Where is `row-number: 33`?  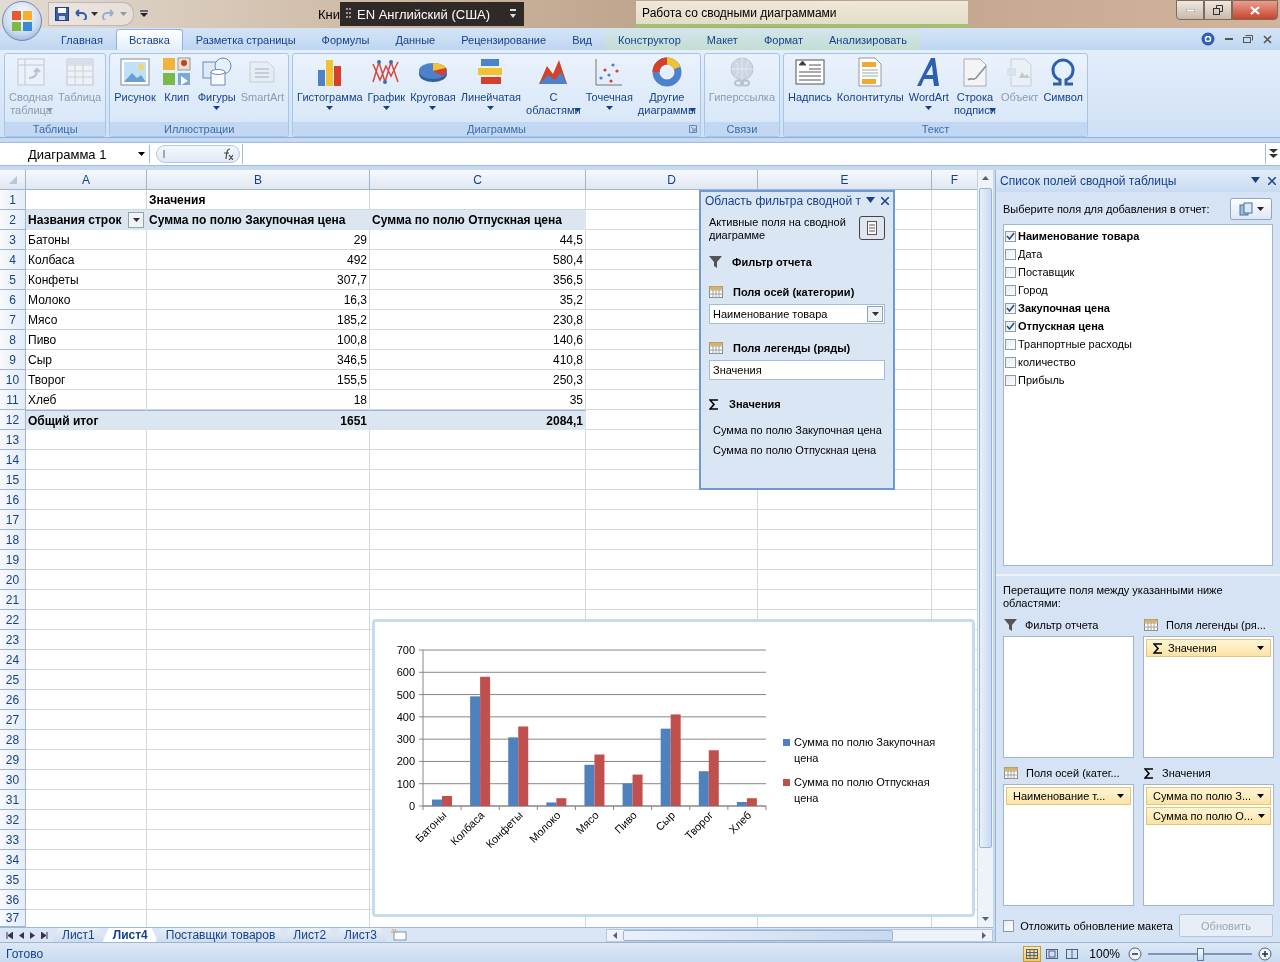 row-number: 33 is located at coordinates (13, 840).